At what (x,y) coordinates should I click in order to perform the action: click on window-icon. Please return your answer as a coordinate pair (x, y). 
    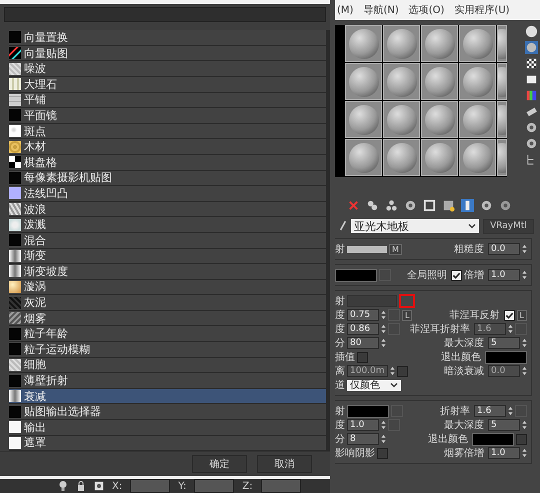
    Looking at the image, I should click on (531, 79).